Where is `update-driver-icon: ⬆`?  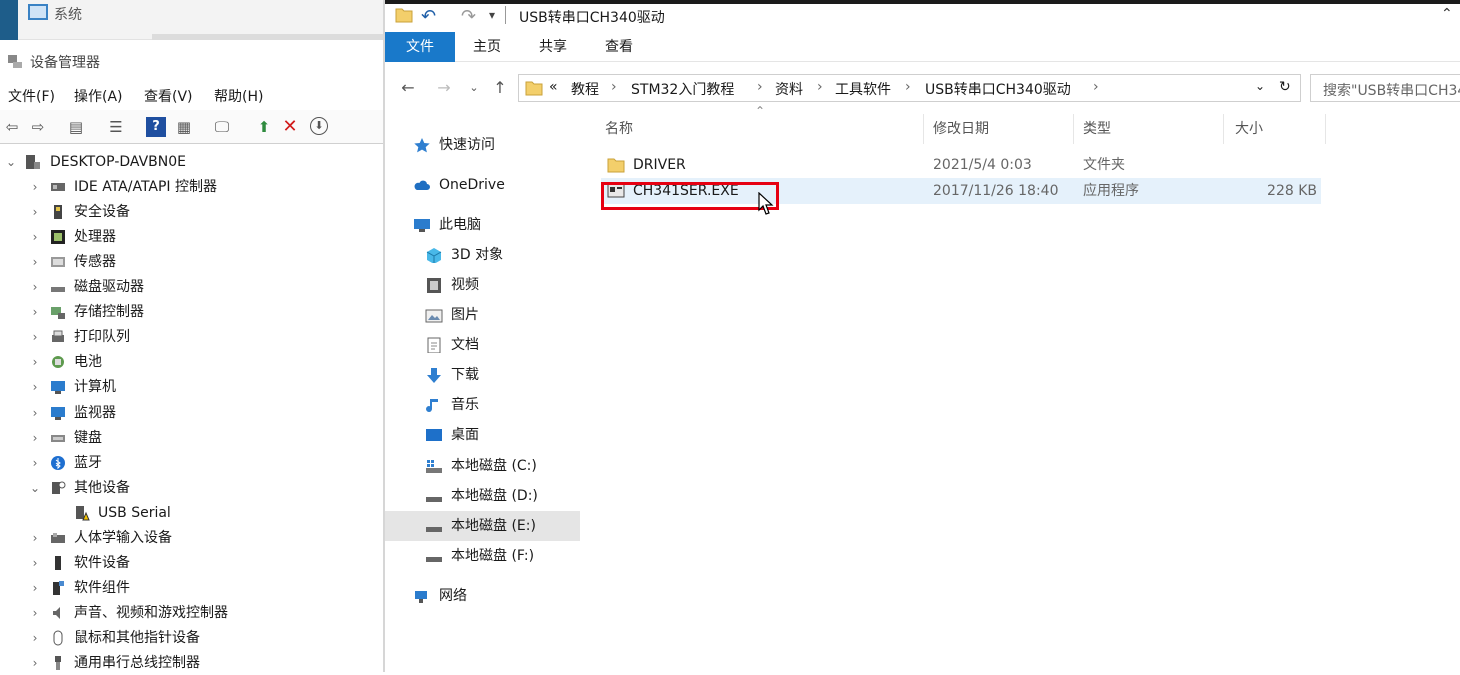 update-driver-icon: ⬆ is located at coordinates (264, 127).